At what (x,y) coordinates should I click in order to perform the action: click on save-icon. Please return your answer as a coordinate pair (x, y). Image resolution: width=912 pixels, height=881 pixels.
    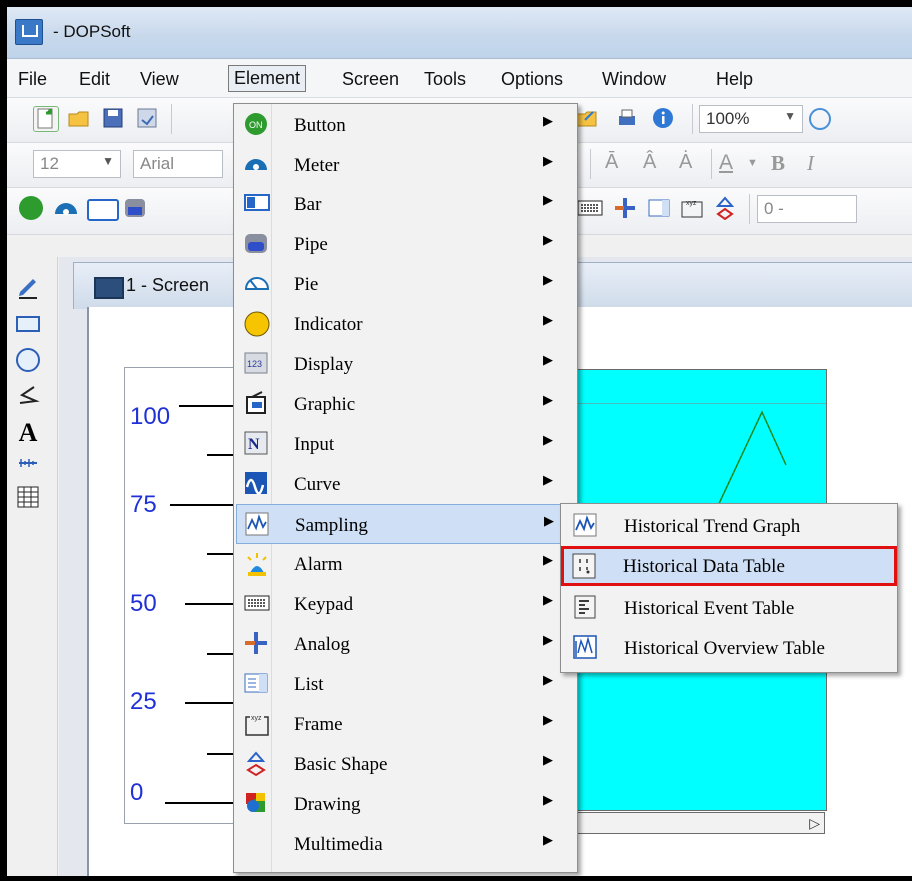
    Looking at the image, I should click on (113, 118).